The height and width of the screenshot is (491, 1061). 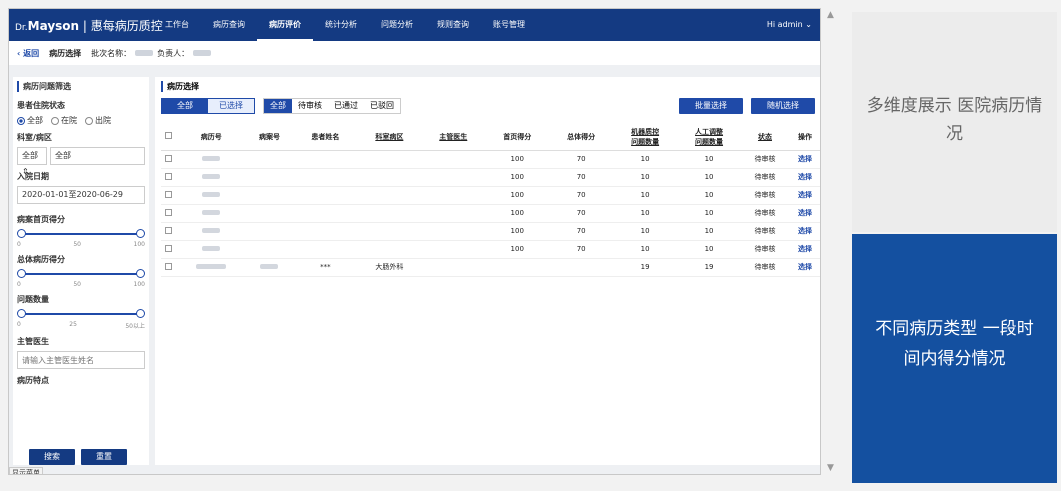 I want to click on column-header: 主管医生, so click(x=453, y=137).